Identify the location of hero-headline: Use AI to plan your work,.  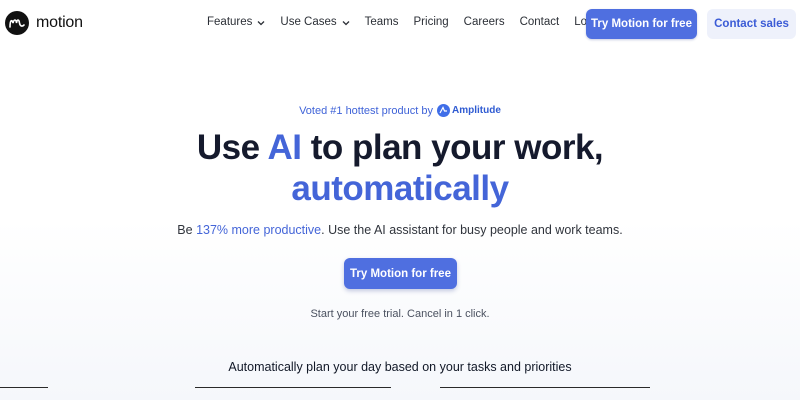
(400, 148).